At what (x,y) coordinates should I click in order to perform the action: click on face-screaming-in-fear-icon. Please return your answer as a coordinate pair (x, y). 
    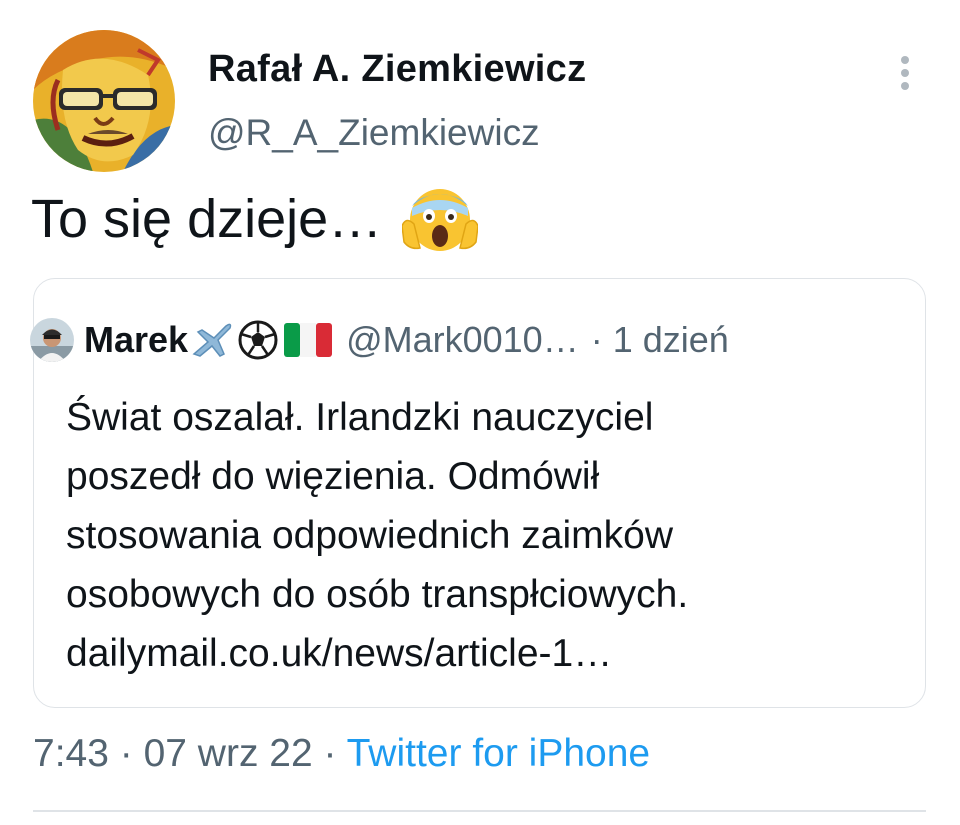
    Looking at the image, I should click on (440, 219).